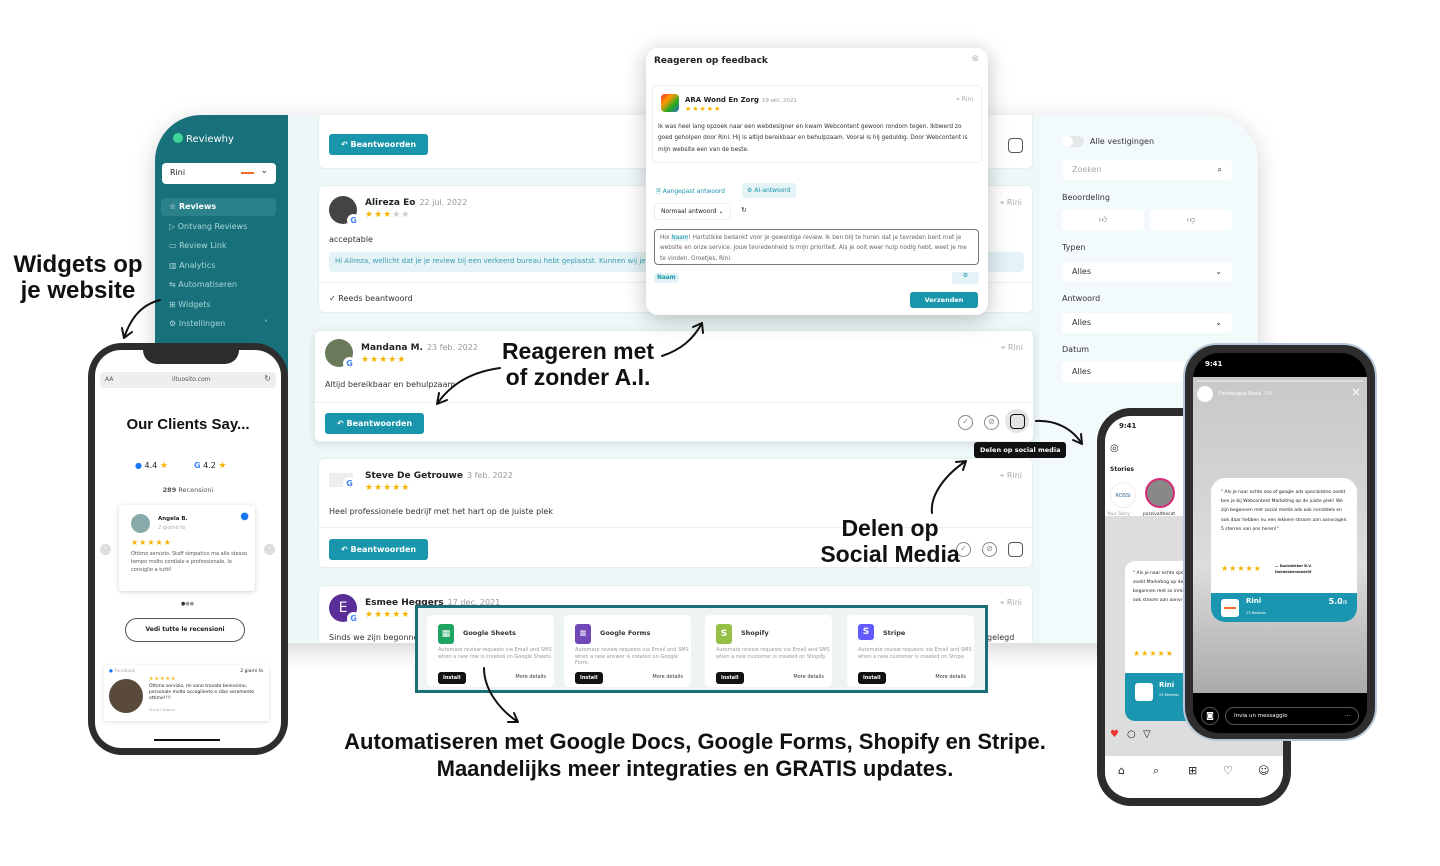 This screenshot has width=1440, height=866. What do you see at coordinates (944, 300) in the screenshot?
I see `send-button: Verzenden` at bounding box center [944, 300].